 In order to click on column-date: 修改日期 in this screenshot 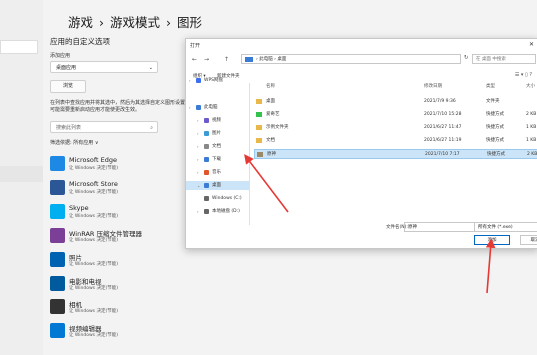, I will do `click(433, 86)`.